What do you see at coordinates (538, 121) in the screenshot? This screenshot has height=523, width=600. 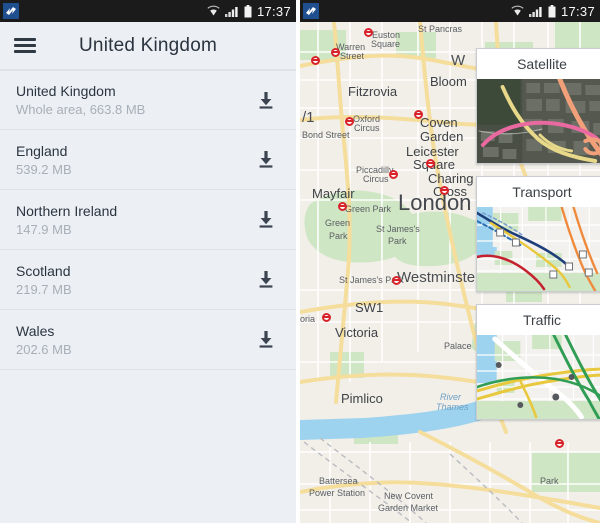 I see `satellite-thumbnail-icon` at bounding box center [538, 121].